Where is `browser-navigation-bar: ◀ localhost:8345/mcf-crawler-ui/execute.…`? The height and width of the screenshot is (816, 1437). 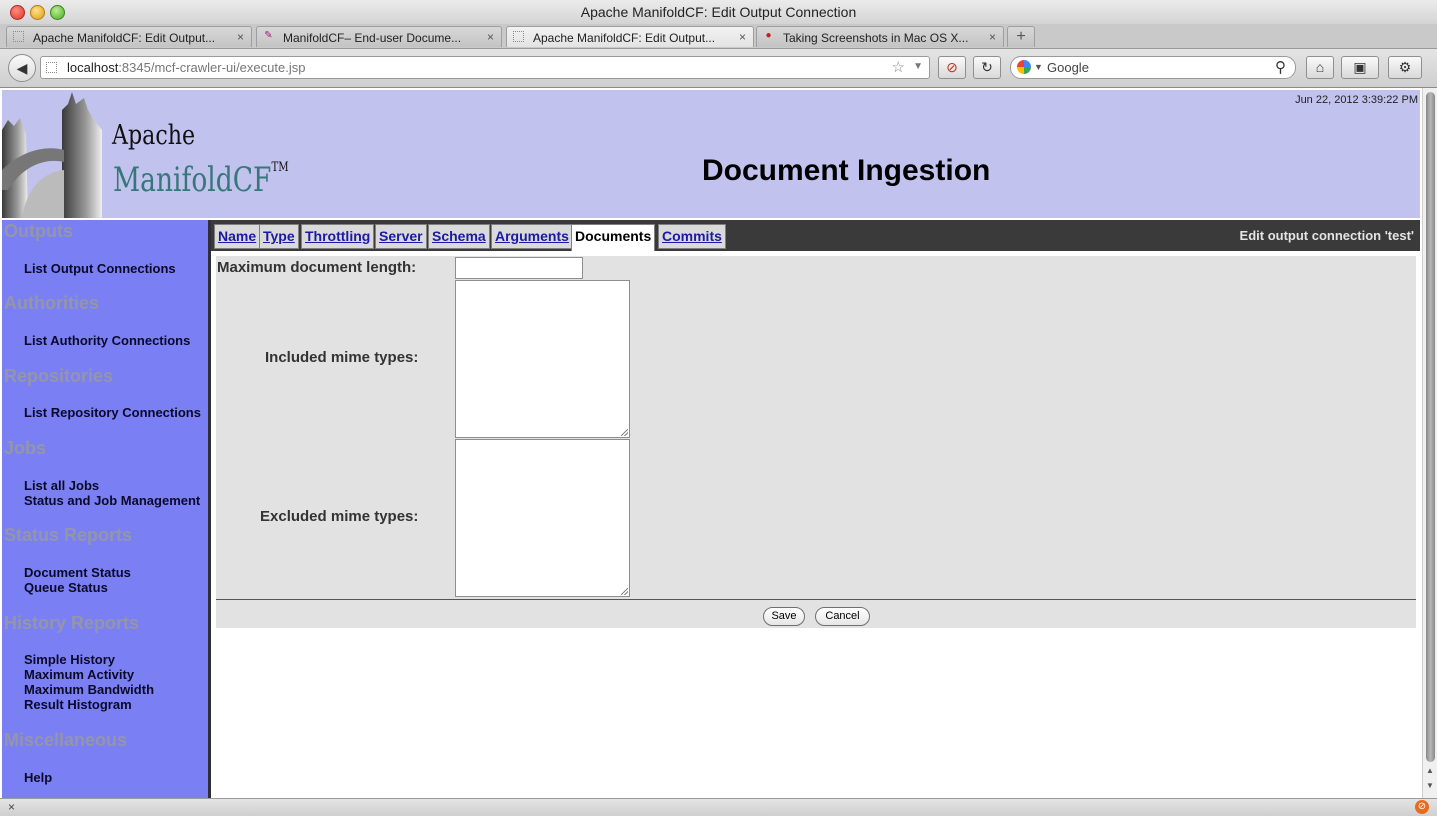 browser-navigation-bar: ◀ localhost:8345/mcf-crawler-ui/execute.… is located at coordinates (718, 68).